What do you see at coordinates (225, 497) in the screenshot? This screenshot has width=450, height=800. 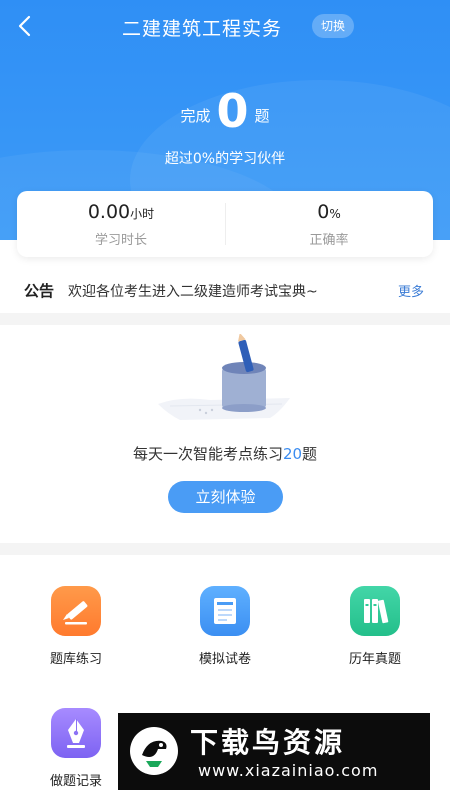 I see `try-now-button: 立刻体验` at bounding box center [225, 497].